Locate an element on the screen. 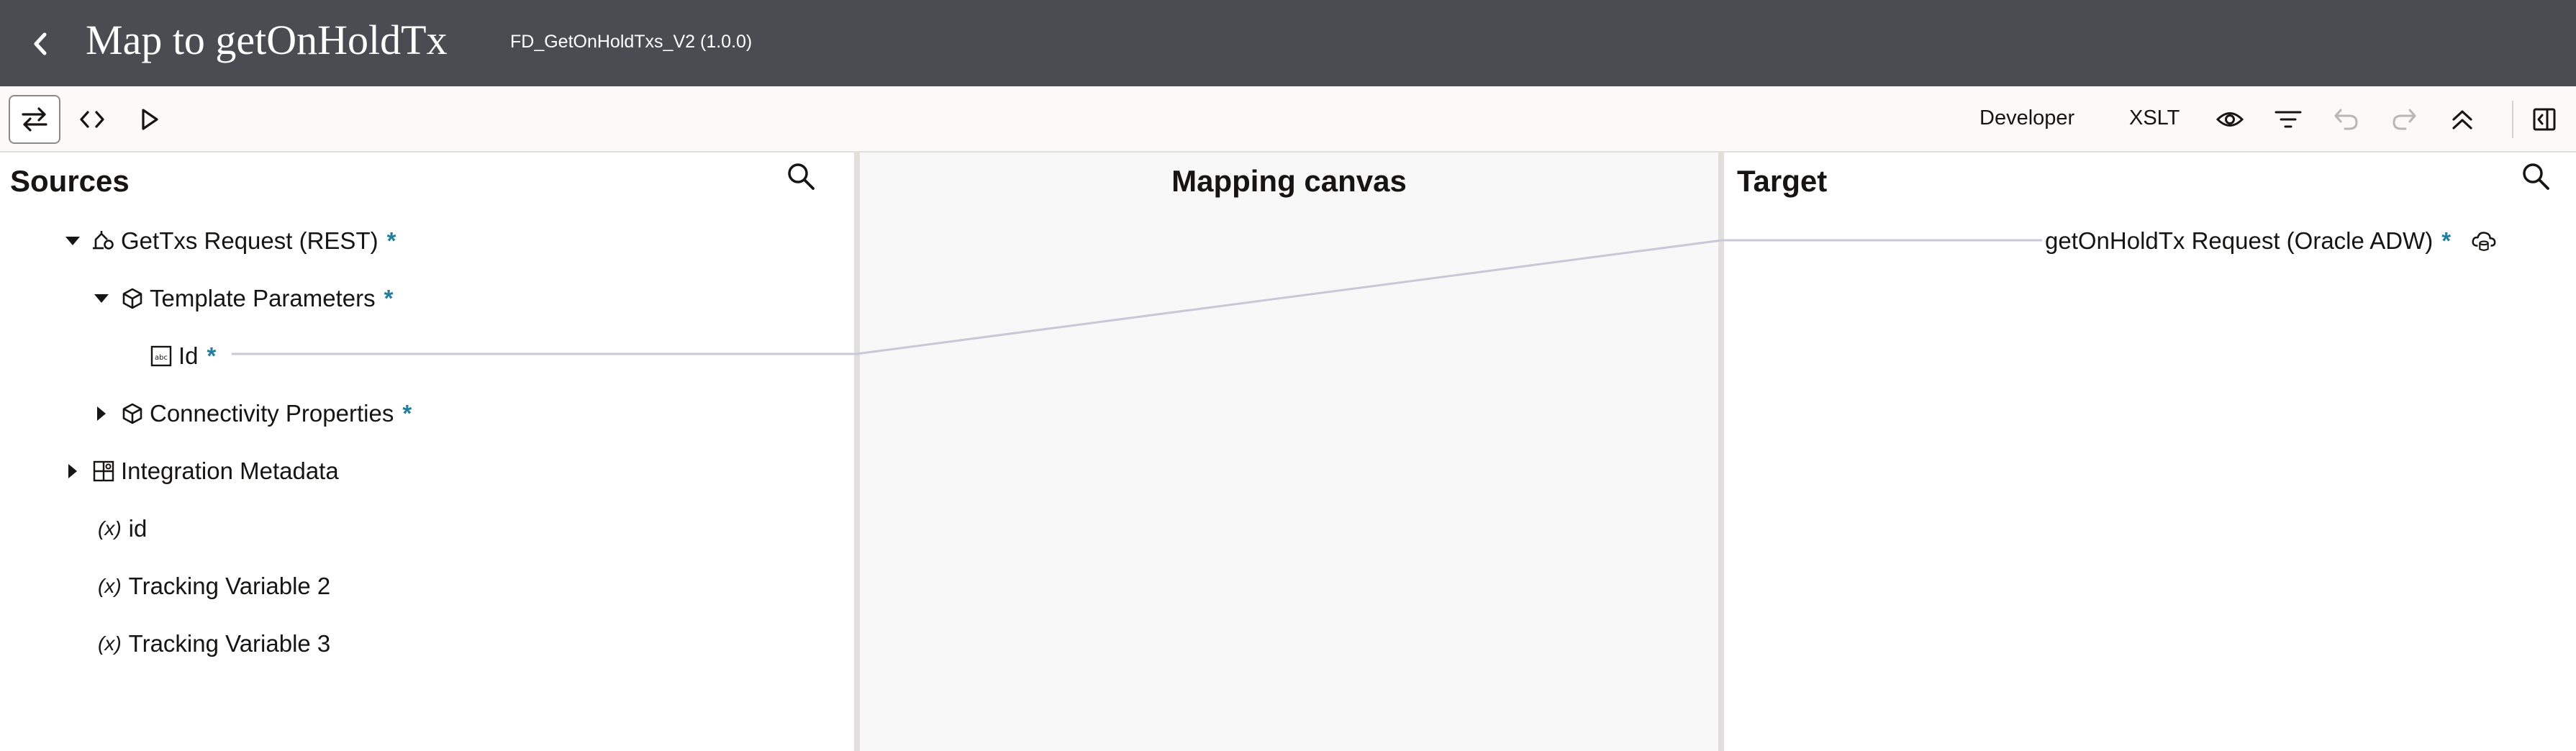 This screenshot has width=2576, height=751. connectivity-properties-node: Connectivity Properties * is located at coordinates (251, 413).